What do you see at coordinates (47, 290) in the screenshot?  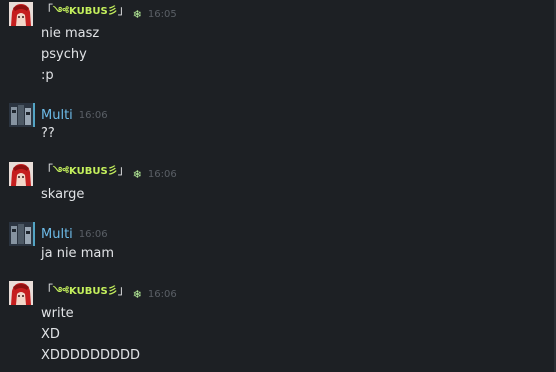 I see `name-bracket-left: 「` at bounding box center [47, 290].